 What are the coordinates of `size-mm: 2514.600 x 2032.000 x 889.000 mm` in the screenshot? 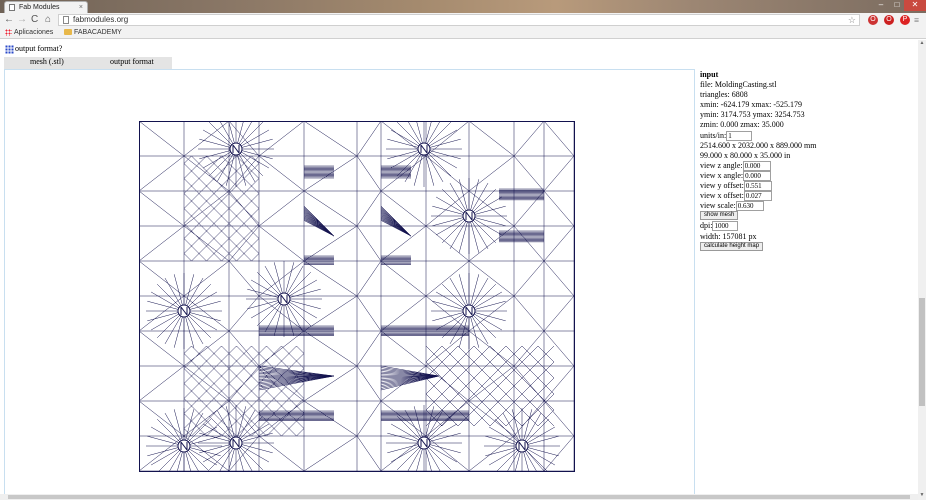 It's located at (758, 145).